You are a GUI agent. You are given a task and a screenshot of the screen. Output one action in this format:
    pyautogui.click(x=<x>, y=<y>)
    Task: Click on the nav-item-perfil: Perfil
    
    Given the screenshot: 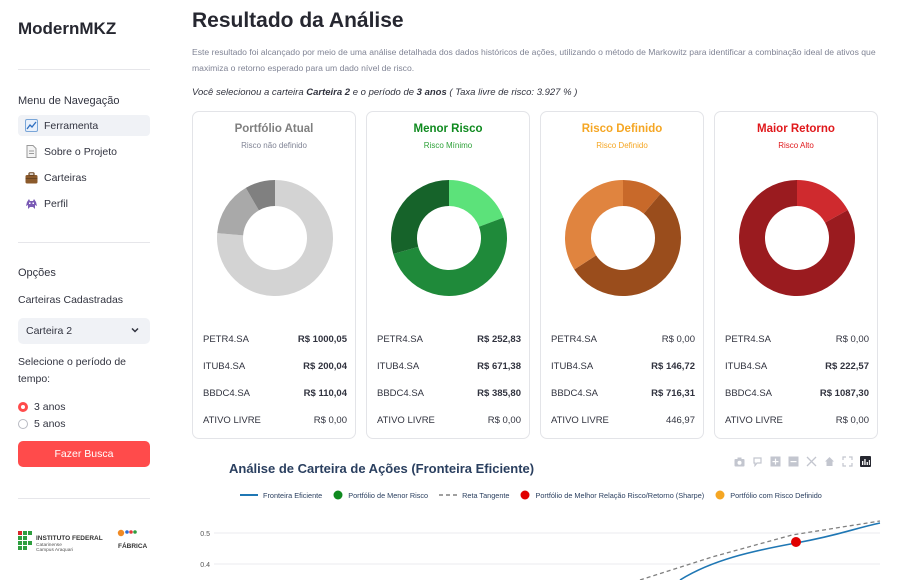 What is the action you would take?
    pyautogui.click(x=84, y=203)
    